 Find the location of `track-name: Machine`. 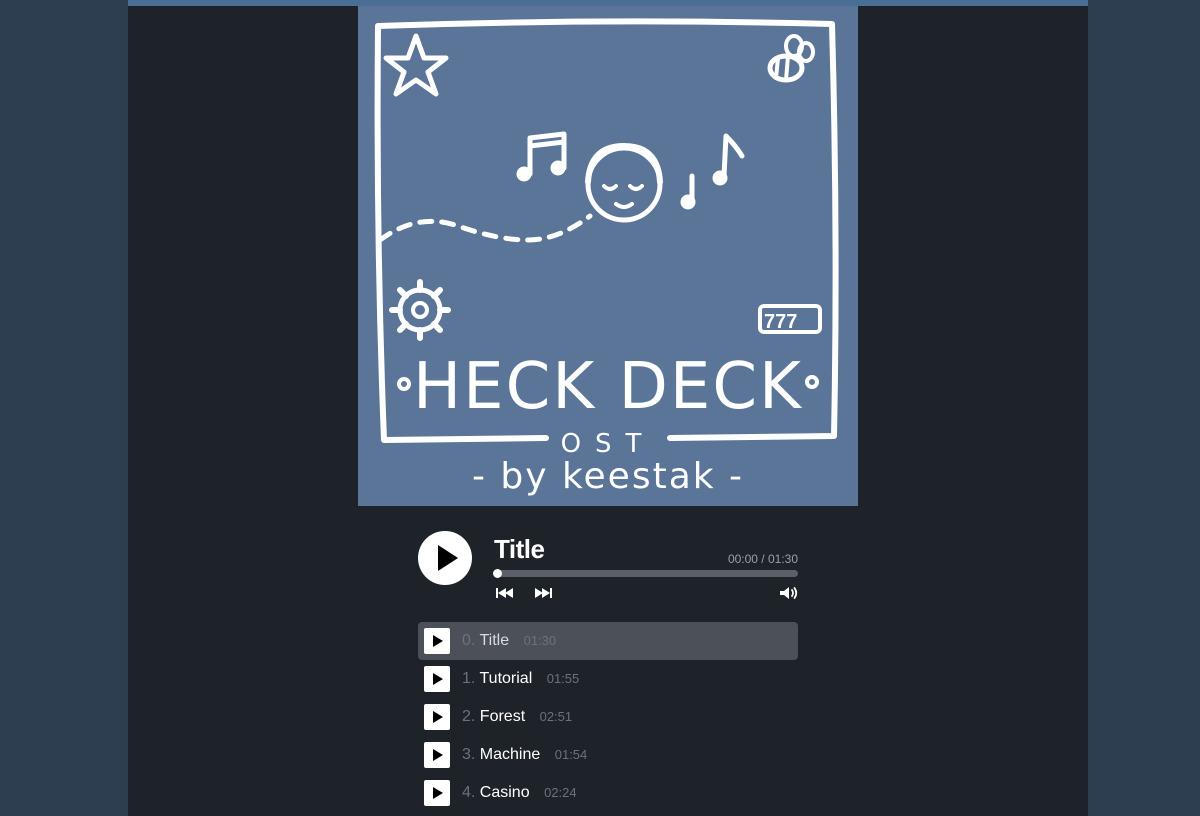

track-name: Machine is located at coordinates (510, 754).